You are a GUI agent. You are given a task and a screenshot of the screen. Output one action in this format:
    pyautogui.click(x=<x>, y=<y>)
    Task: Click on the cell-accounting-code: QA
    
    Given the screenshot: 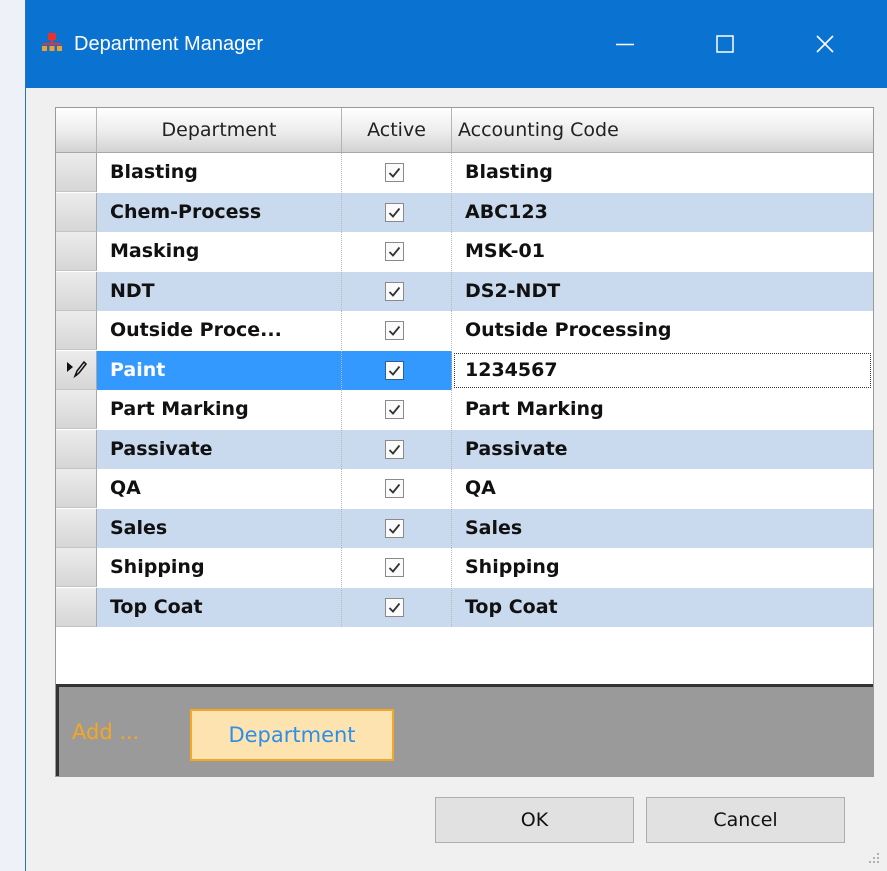 What is the action you would take?
    pyautogui.click(x=662, y=488)
    